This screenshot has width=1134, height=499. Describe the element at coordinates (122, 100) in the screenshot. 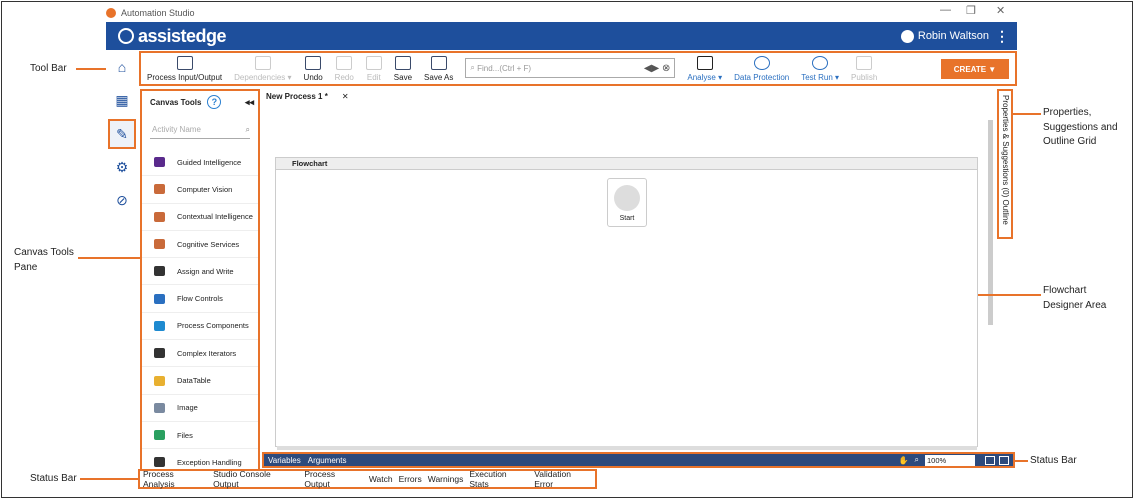

I see `apps-grid-icon: ▦` at that location.